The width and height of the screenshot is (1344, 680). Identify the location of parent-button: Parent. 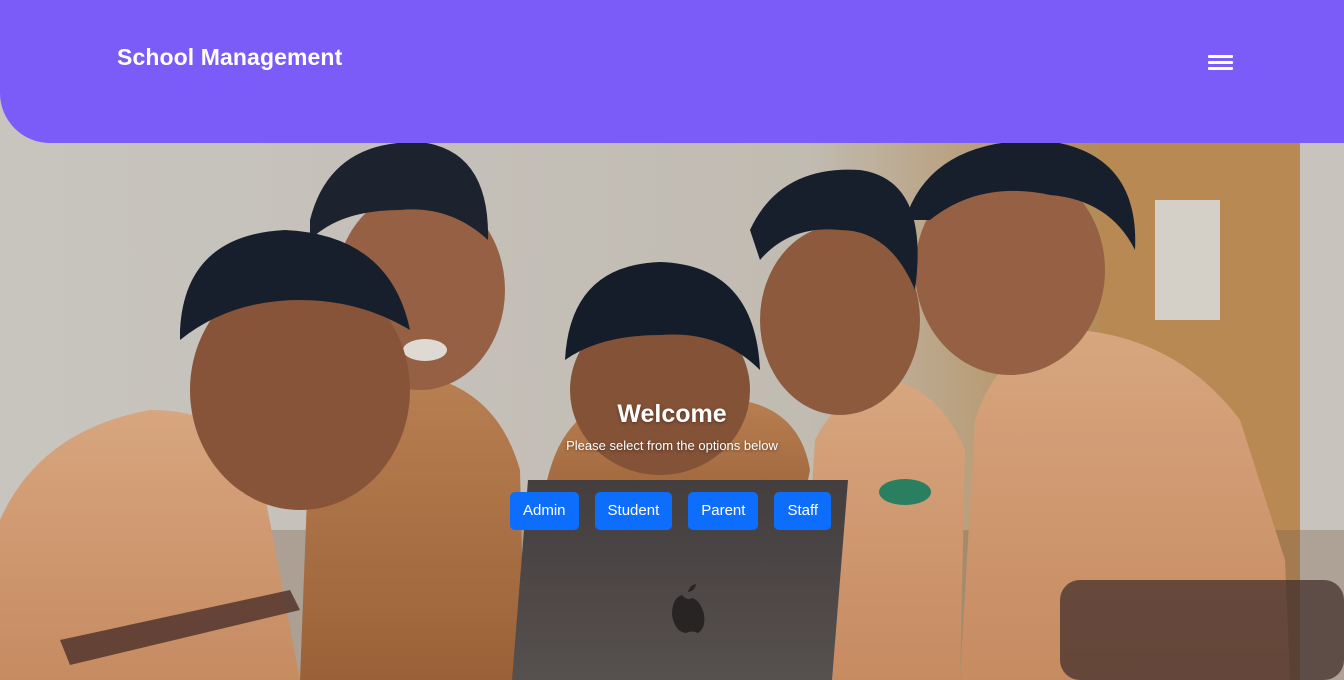
(723, 511).